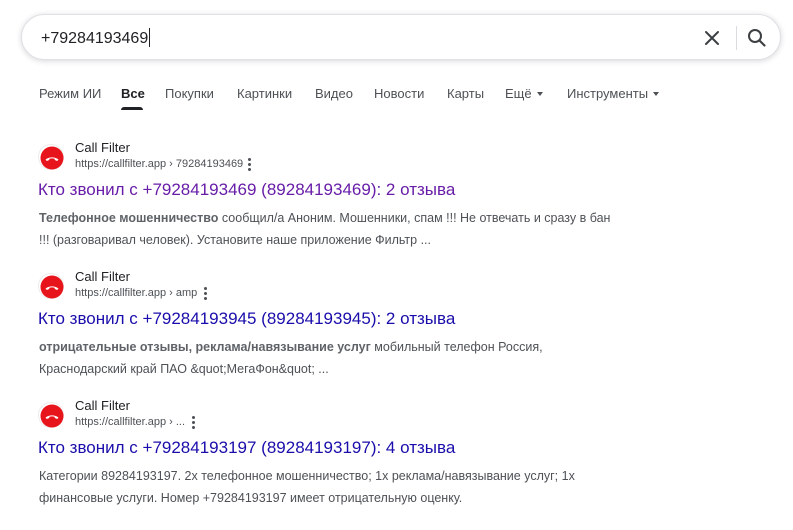 Image resolution: width=793 pixels, height=530 pixels. I want to click on snippet-highlight: Телефонное мошенничество, so click(129, 218).